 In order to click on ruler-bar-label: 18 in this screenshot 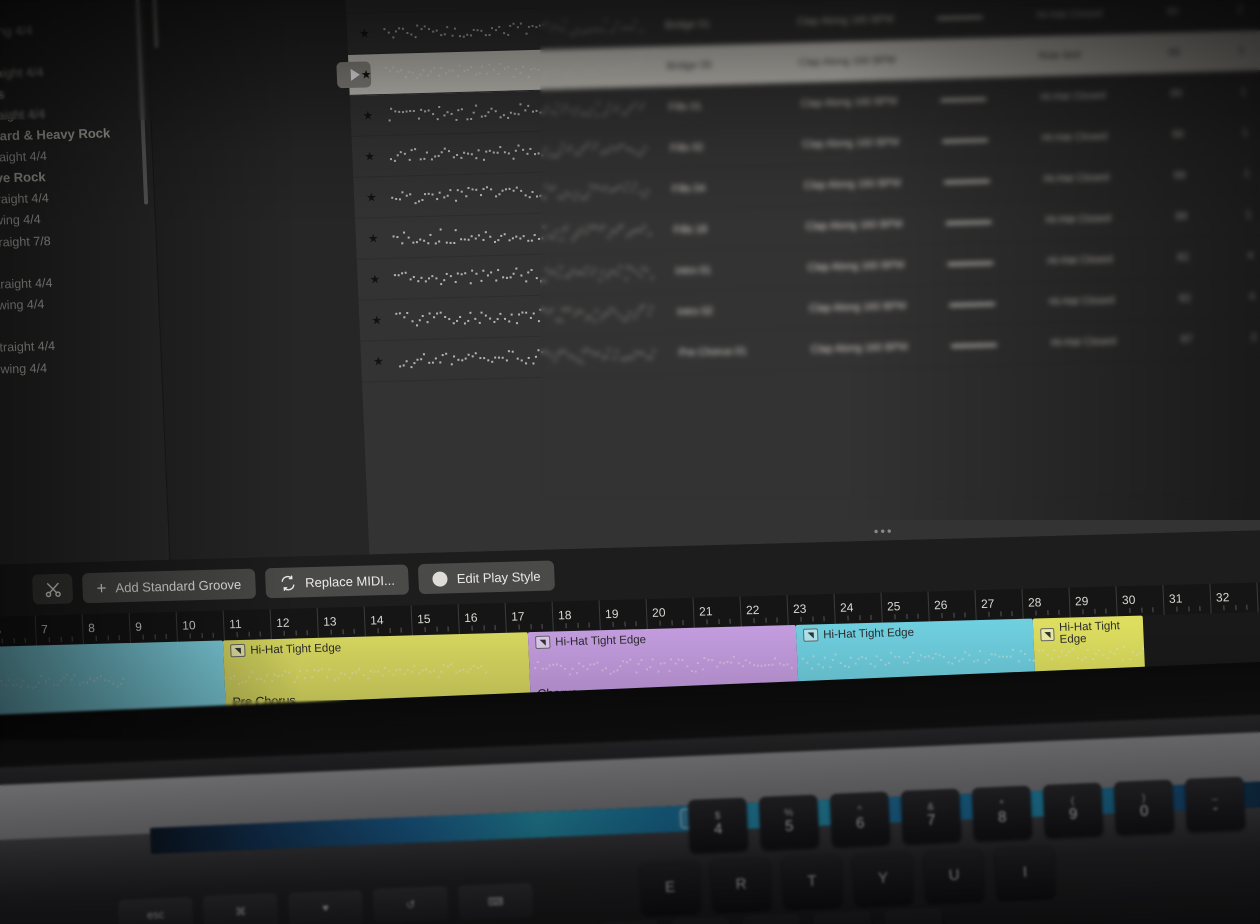, I will do `click(564, 615)`.